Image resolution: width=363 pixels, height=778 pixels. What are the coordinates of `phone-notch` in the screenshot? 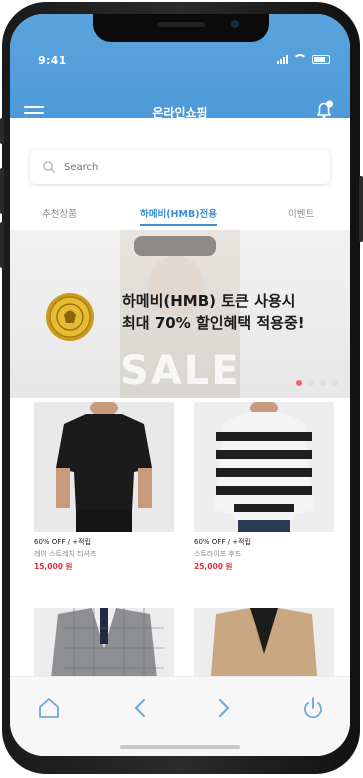 It's located at (181, 28).